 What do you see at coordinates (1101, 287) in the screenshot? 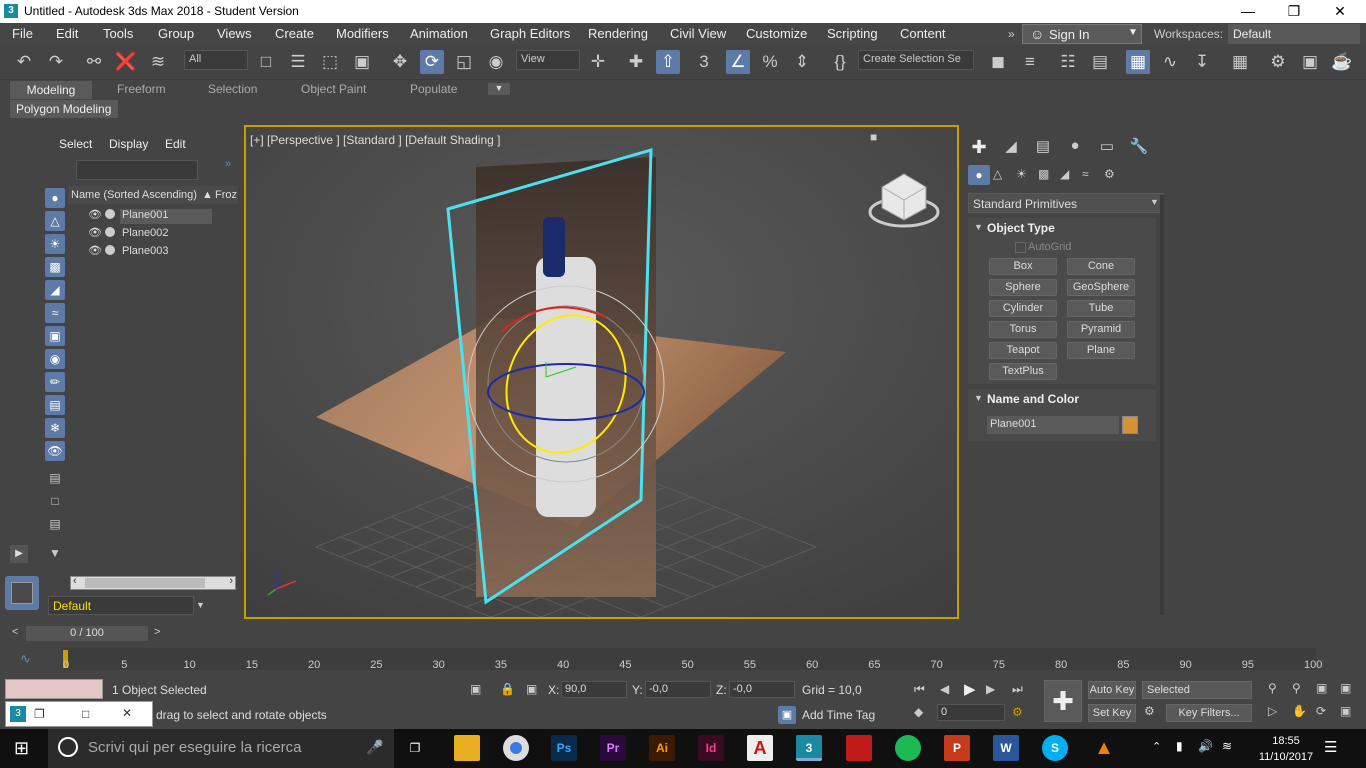
I see `geosphere-button: GeoSphere` at bounding box center [1101, 287].